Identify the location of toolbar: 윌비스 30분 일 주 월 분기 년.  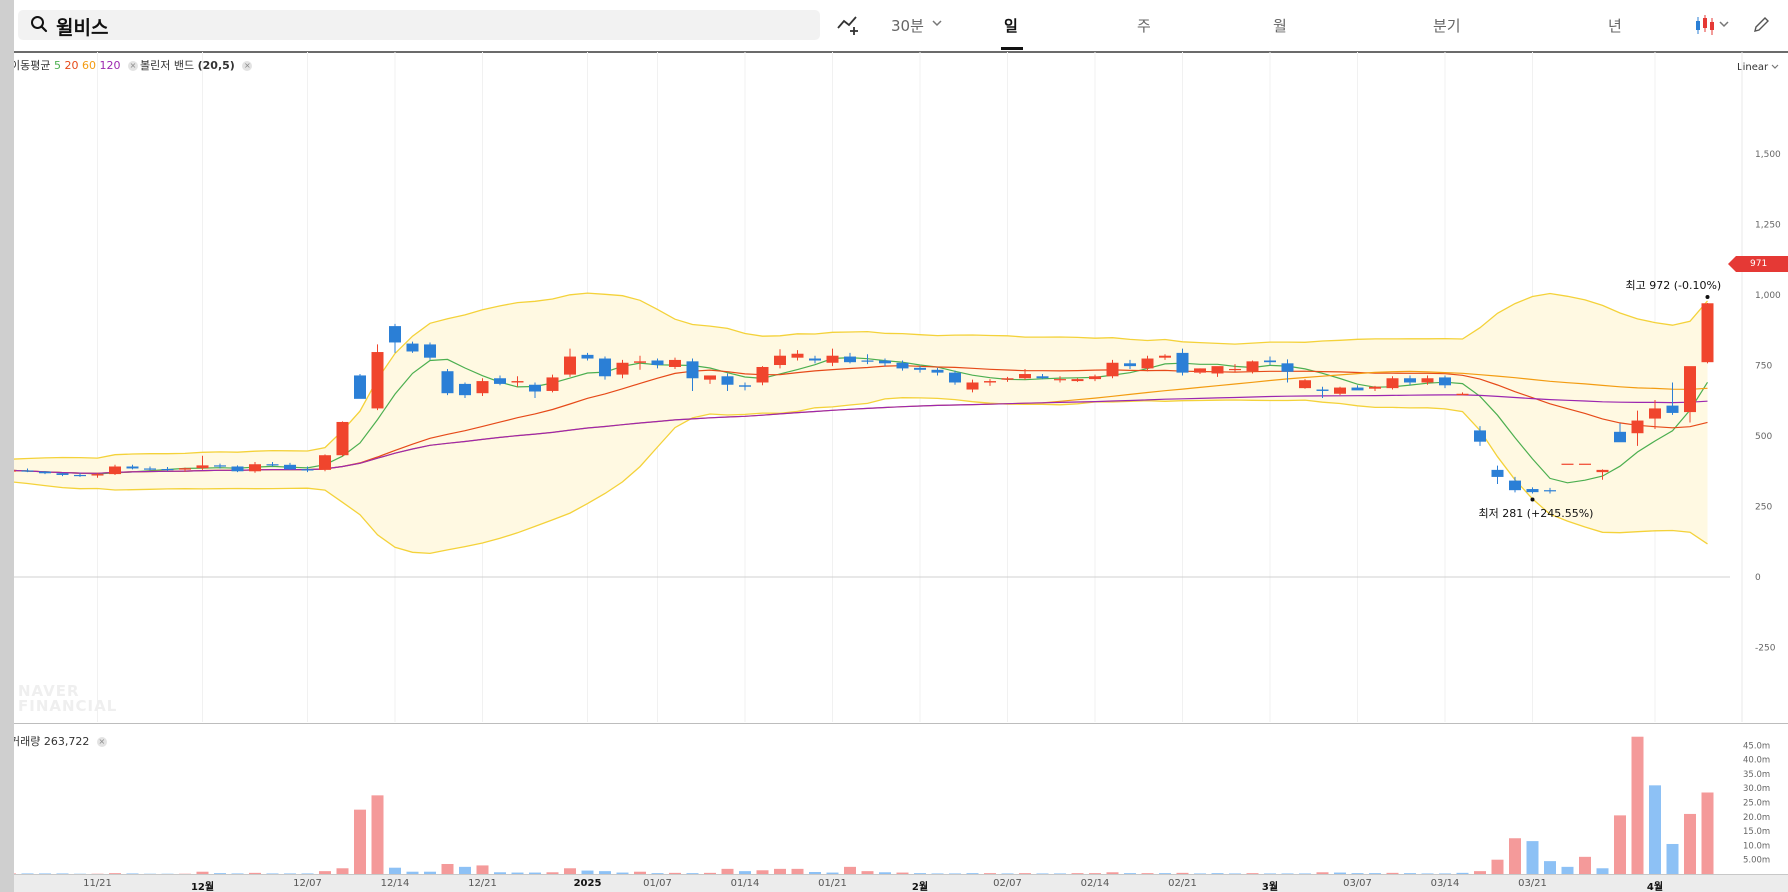
(901, 26).